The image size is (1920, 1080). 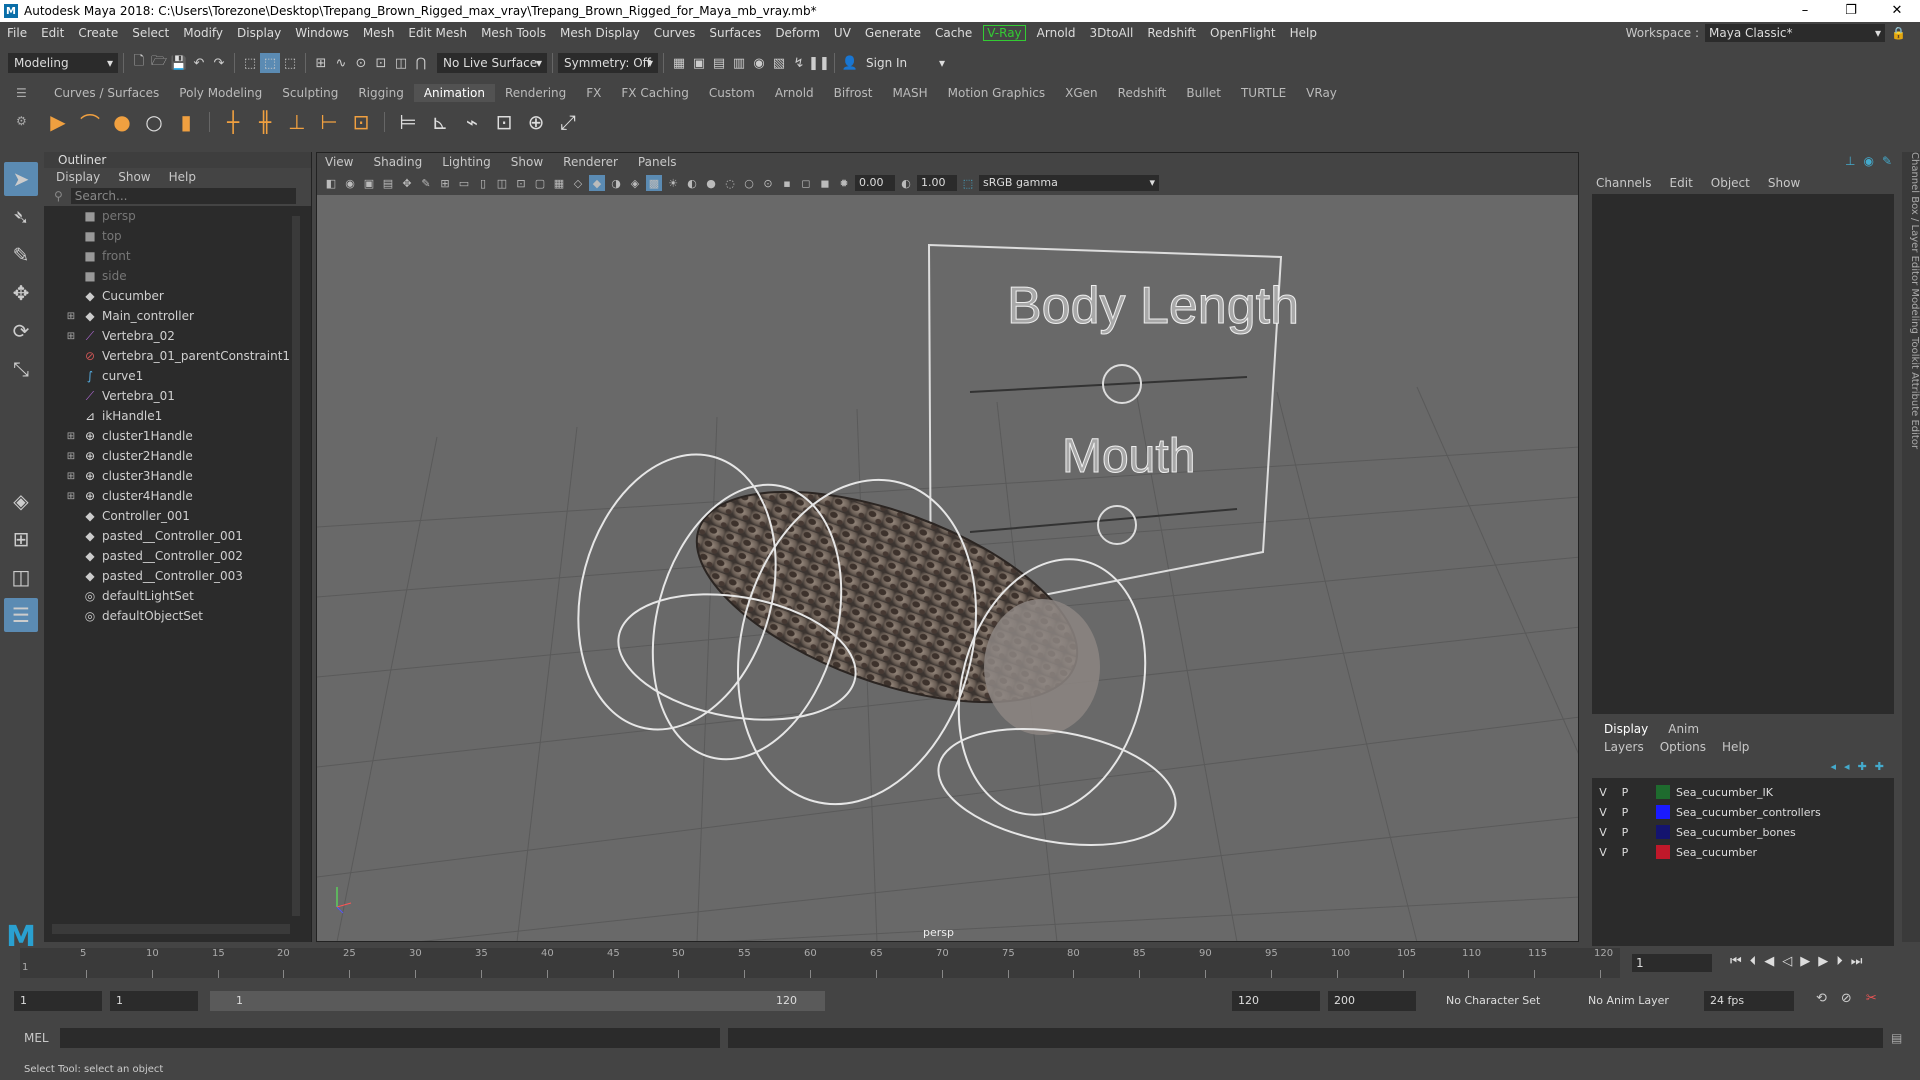 What do you see at coordinates (122, 122) in the screenshot?
I see `ghost-icon: ●` at bounding box center [122, 122].